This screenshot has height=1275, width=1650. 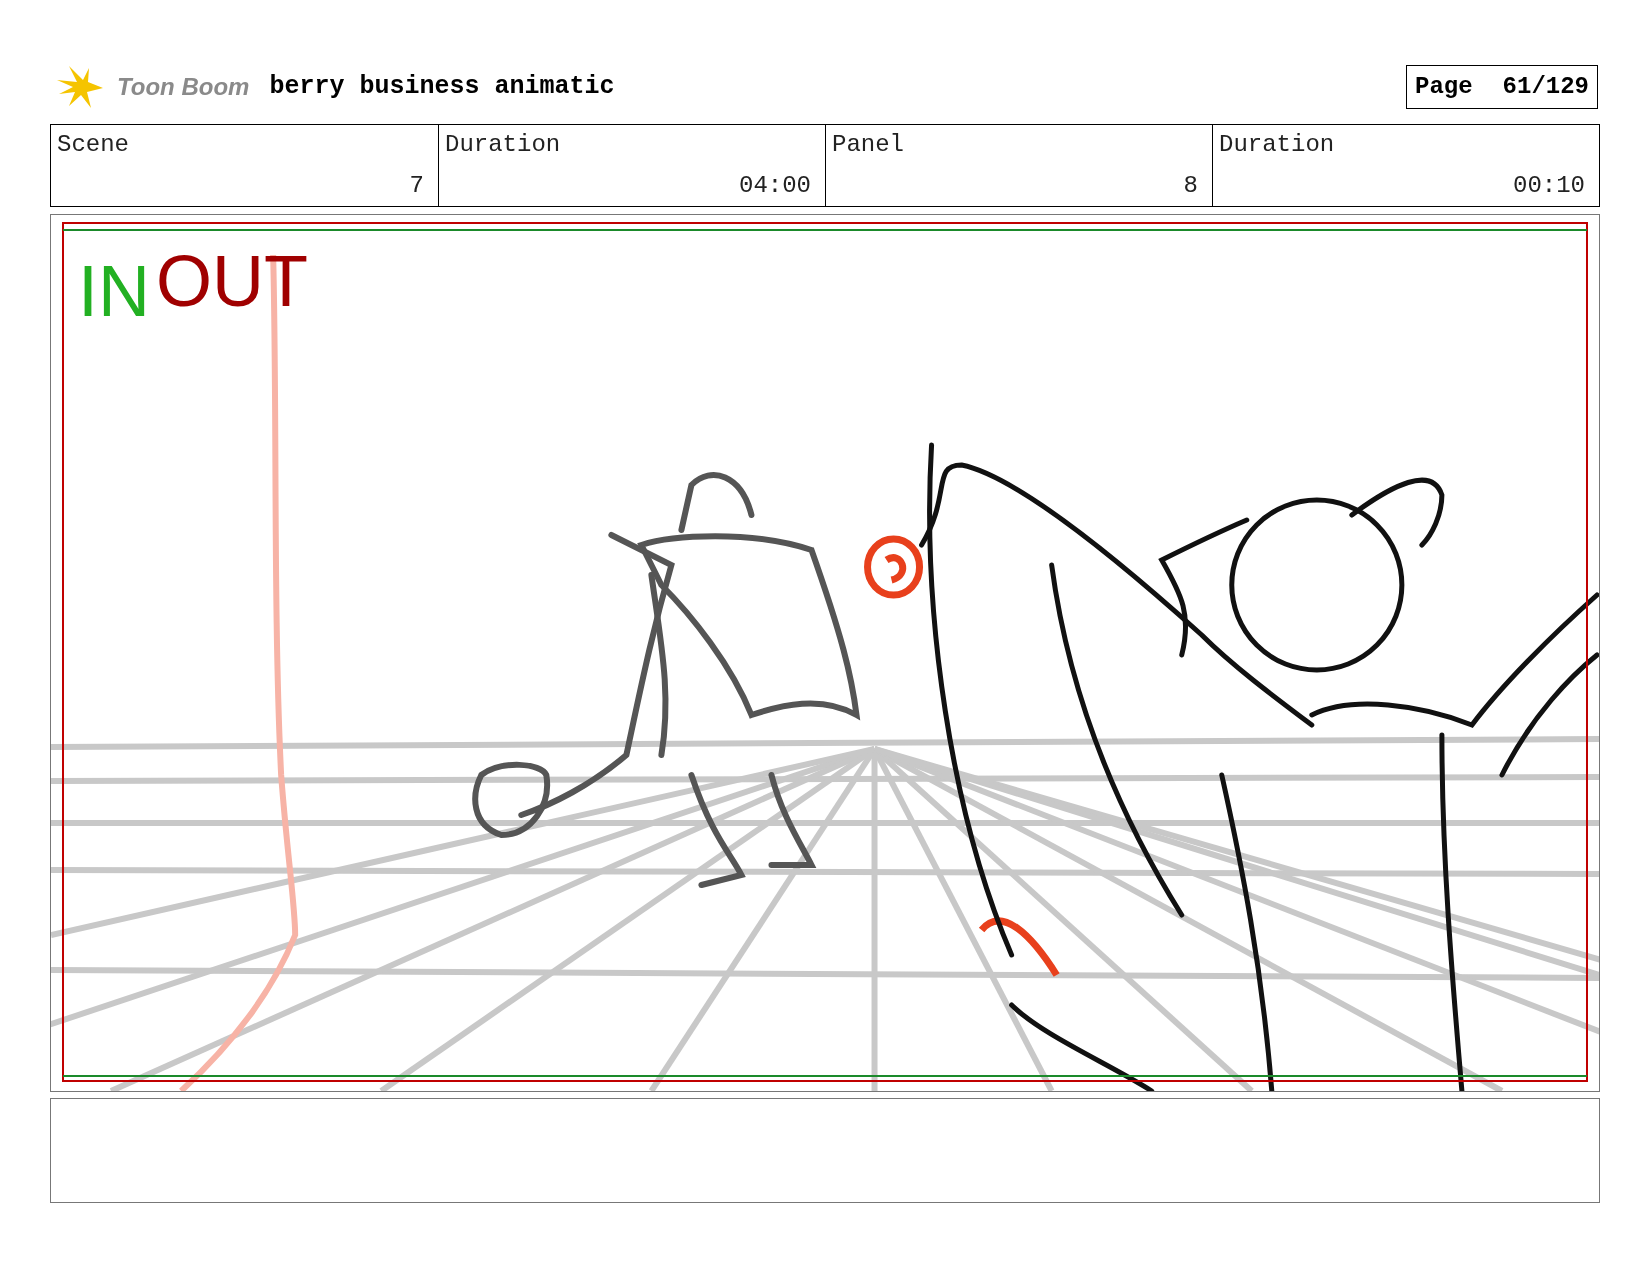 I want to click on timing-mark: IN, so click(x=114, y=291).